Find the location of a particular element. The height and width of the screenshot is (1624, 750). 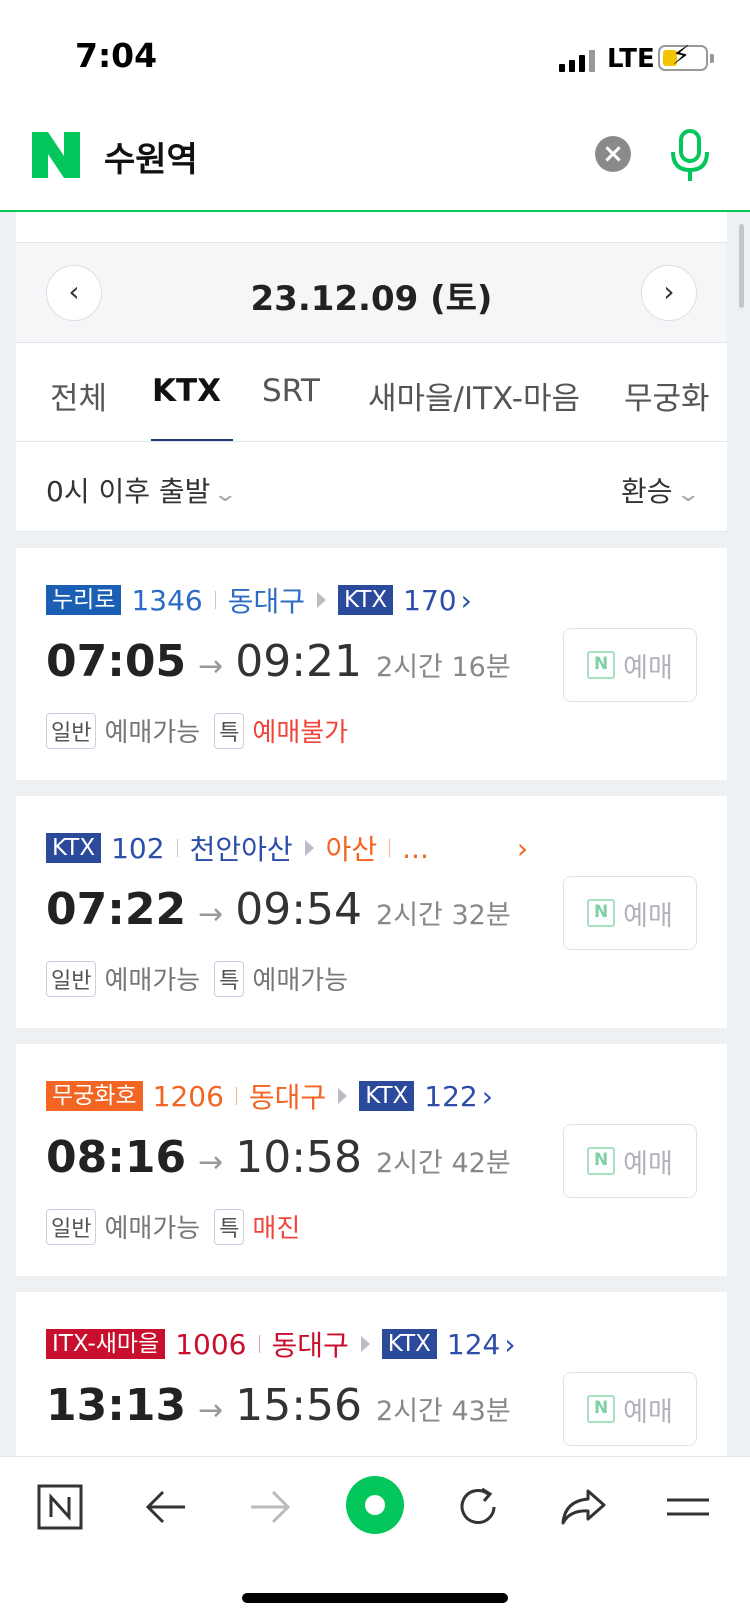

battery-icon: ⚡ is located at coordinates (686, 57).